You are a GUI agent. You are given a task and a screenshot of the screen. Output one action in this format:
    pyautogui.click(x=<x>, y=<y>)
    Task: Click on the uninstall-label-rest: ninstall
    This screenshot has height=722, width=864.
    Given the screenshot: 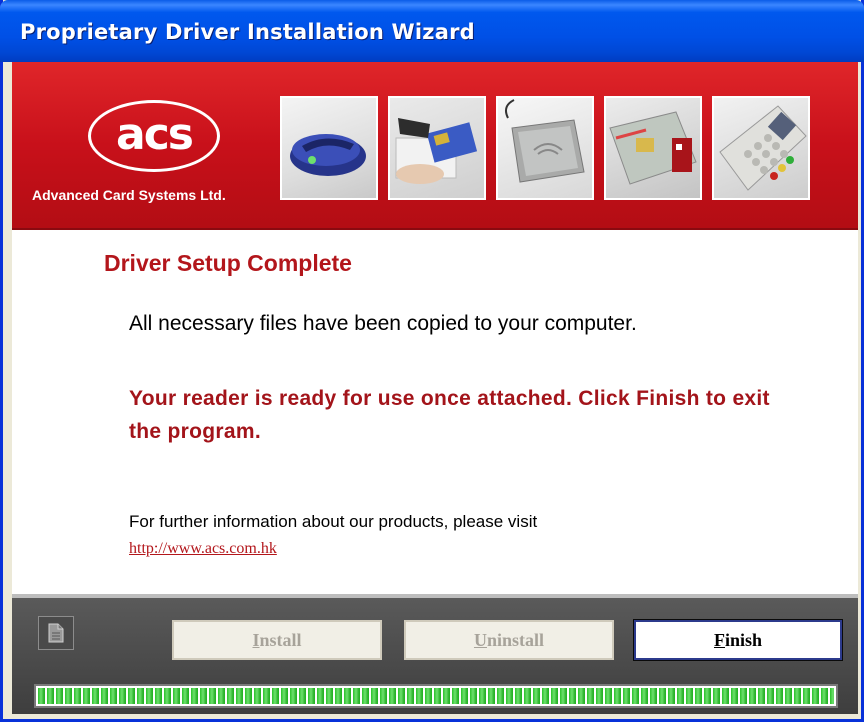 What is the action you would take?
    pyautogui.click(x=515, y=639)
    